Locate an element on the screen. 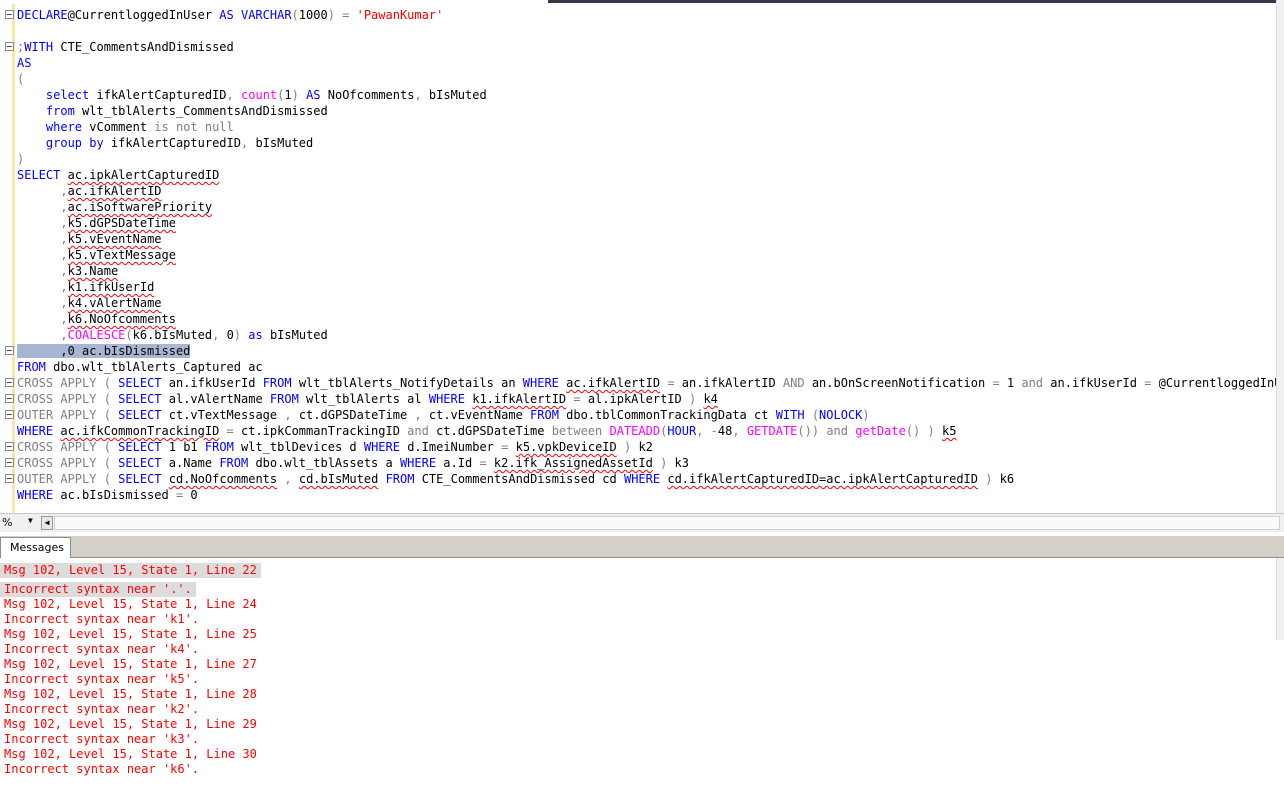 This screenshot has height=792, width=1284. code-token: an.ifkUserId is located at coordinates (1094, 383).